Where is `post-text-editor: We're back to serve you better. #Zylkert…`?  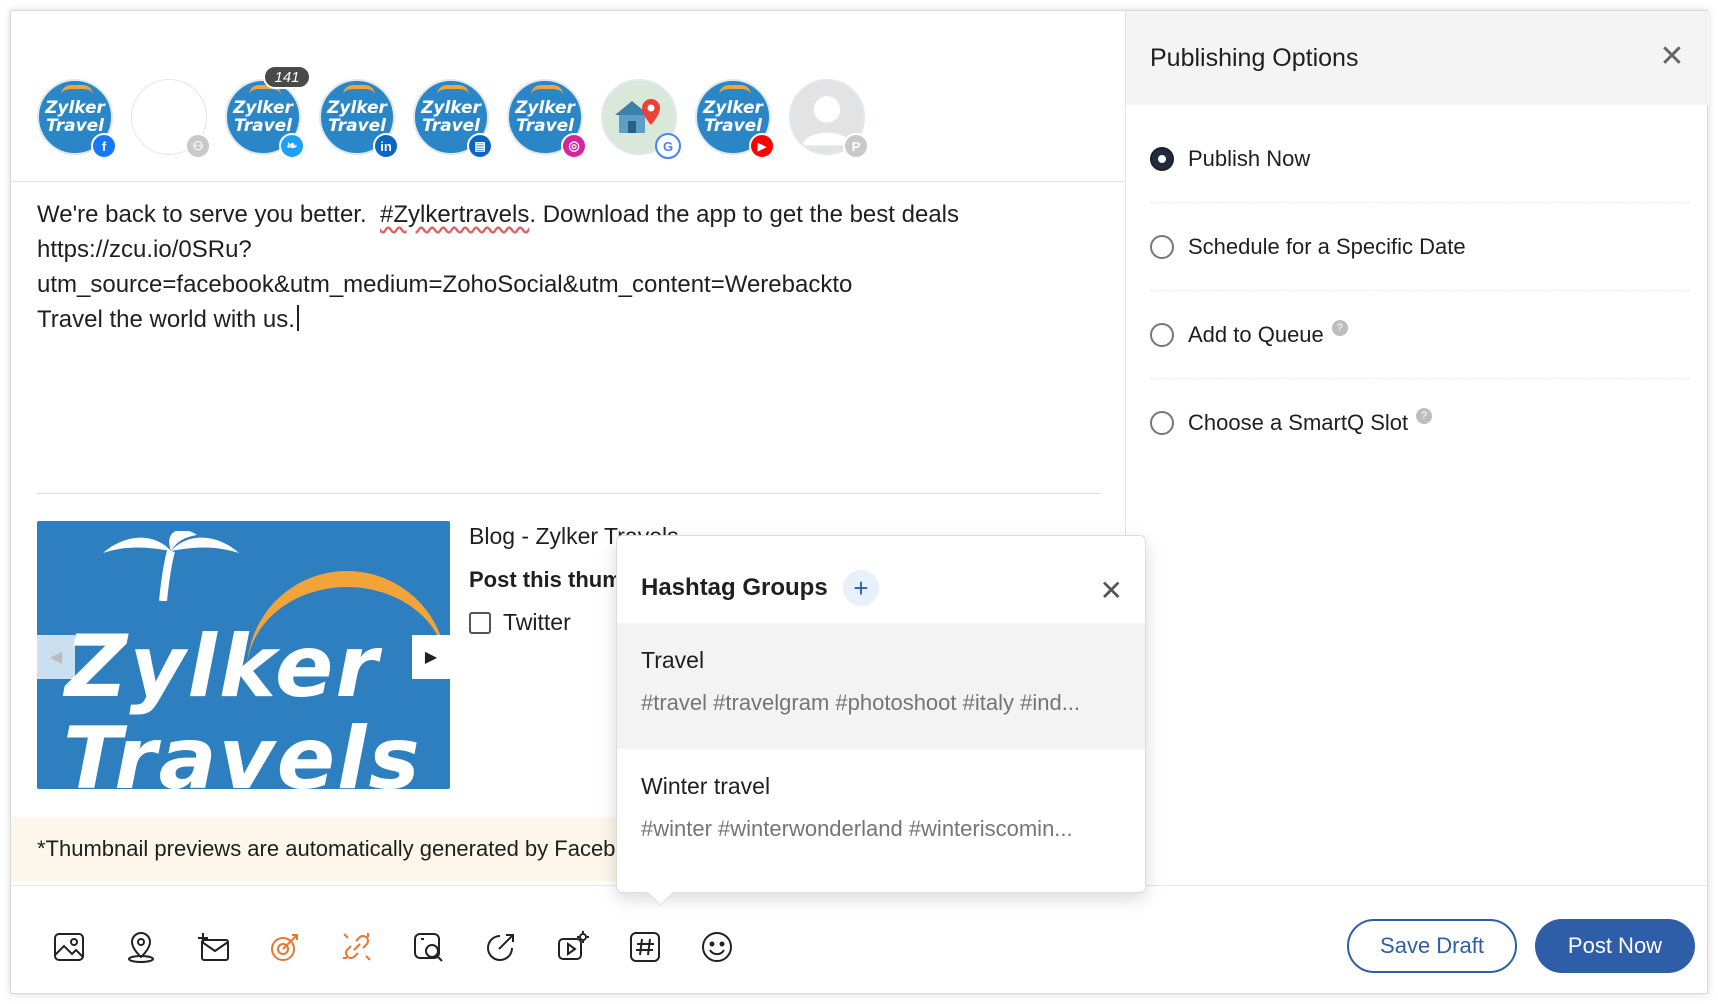 post-text-editor: We're back to serve you better. #Zylkert… is located at coordinates (567, 267).